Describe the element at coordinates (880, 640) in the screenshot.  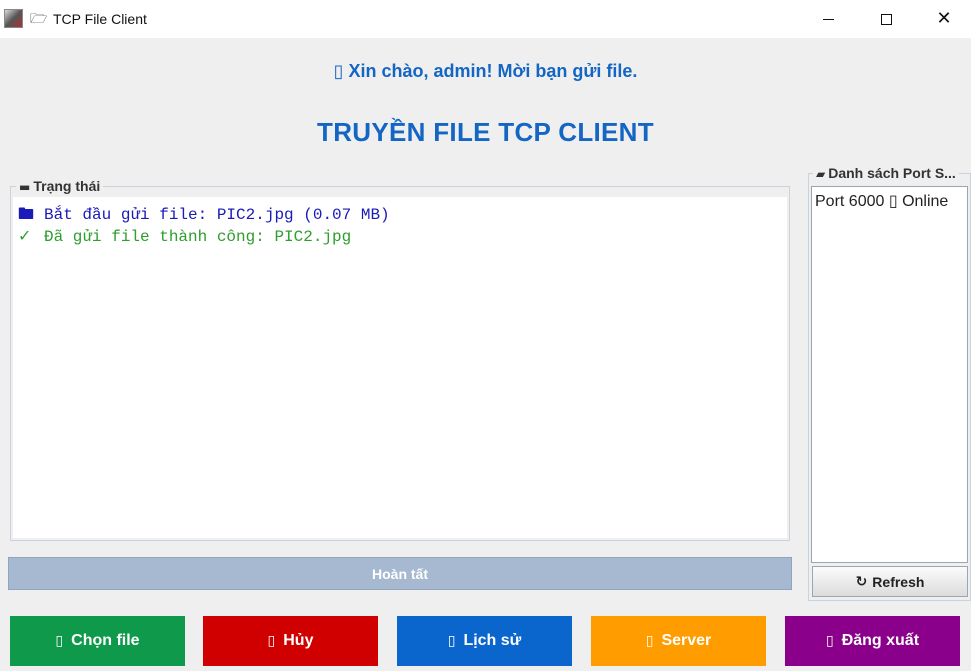
I see `logout-label: Đăng xuất` at that location.